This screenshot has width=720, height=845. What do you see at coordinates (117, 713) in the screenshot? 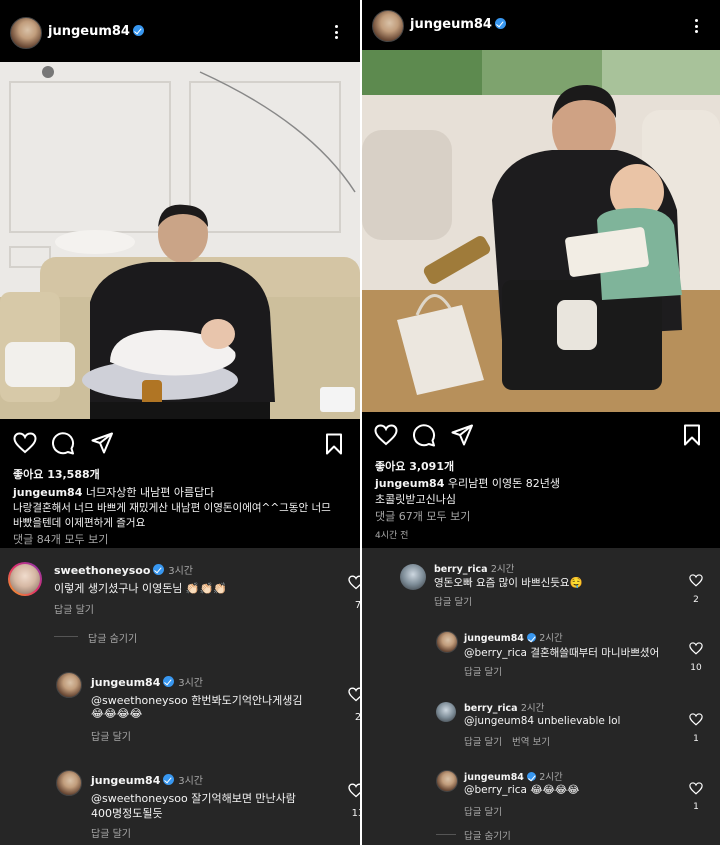
I see `comment-text: 😂😂😂😂` at bounding box center [117, 713].